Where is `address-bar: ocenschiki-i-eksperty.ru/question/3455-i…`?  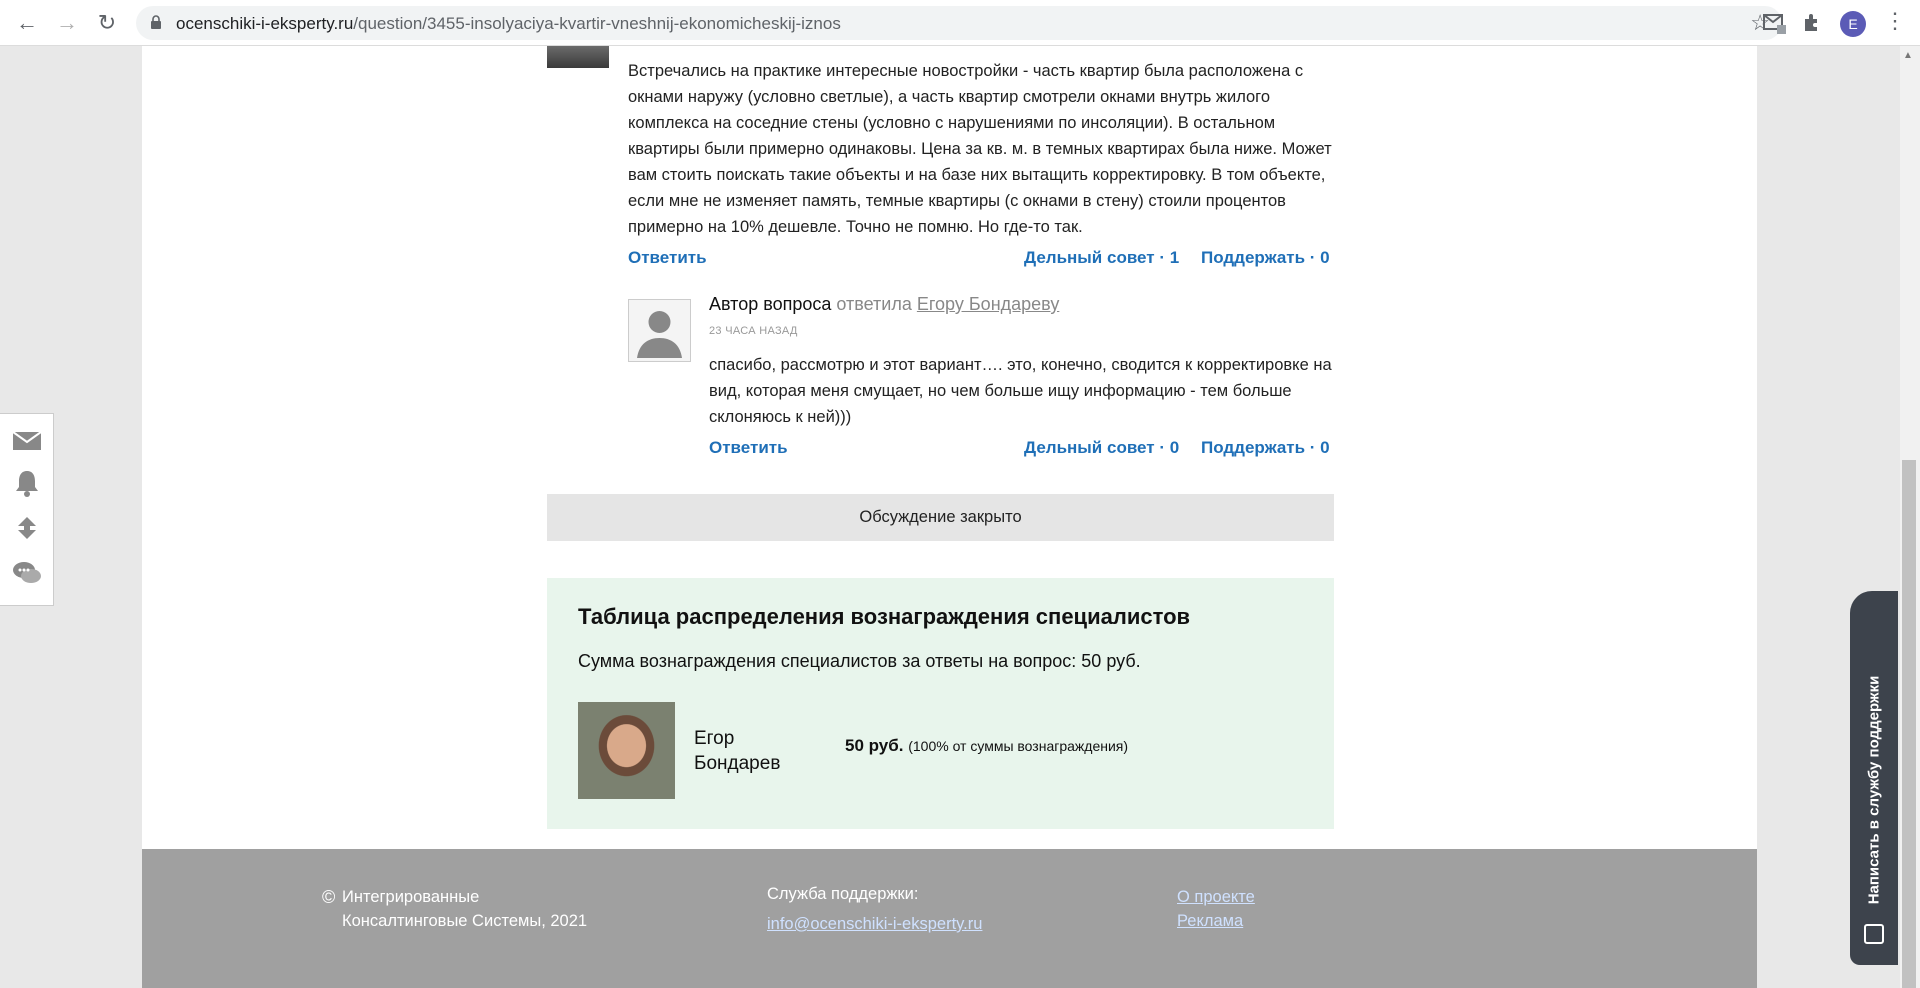
address-bar: ocenschiki-i-eksperty.ru/question/3455-i… is located at coordinates (959, 23).